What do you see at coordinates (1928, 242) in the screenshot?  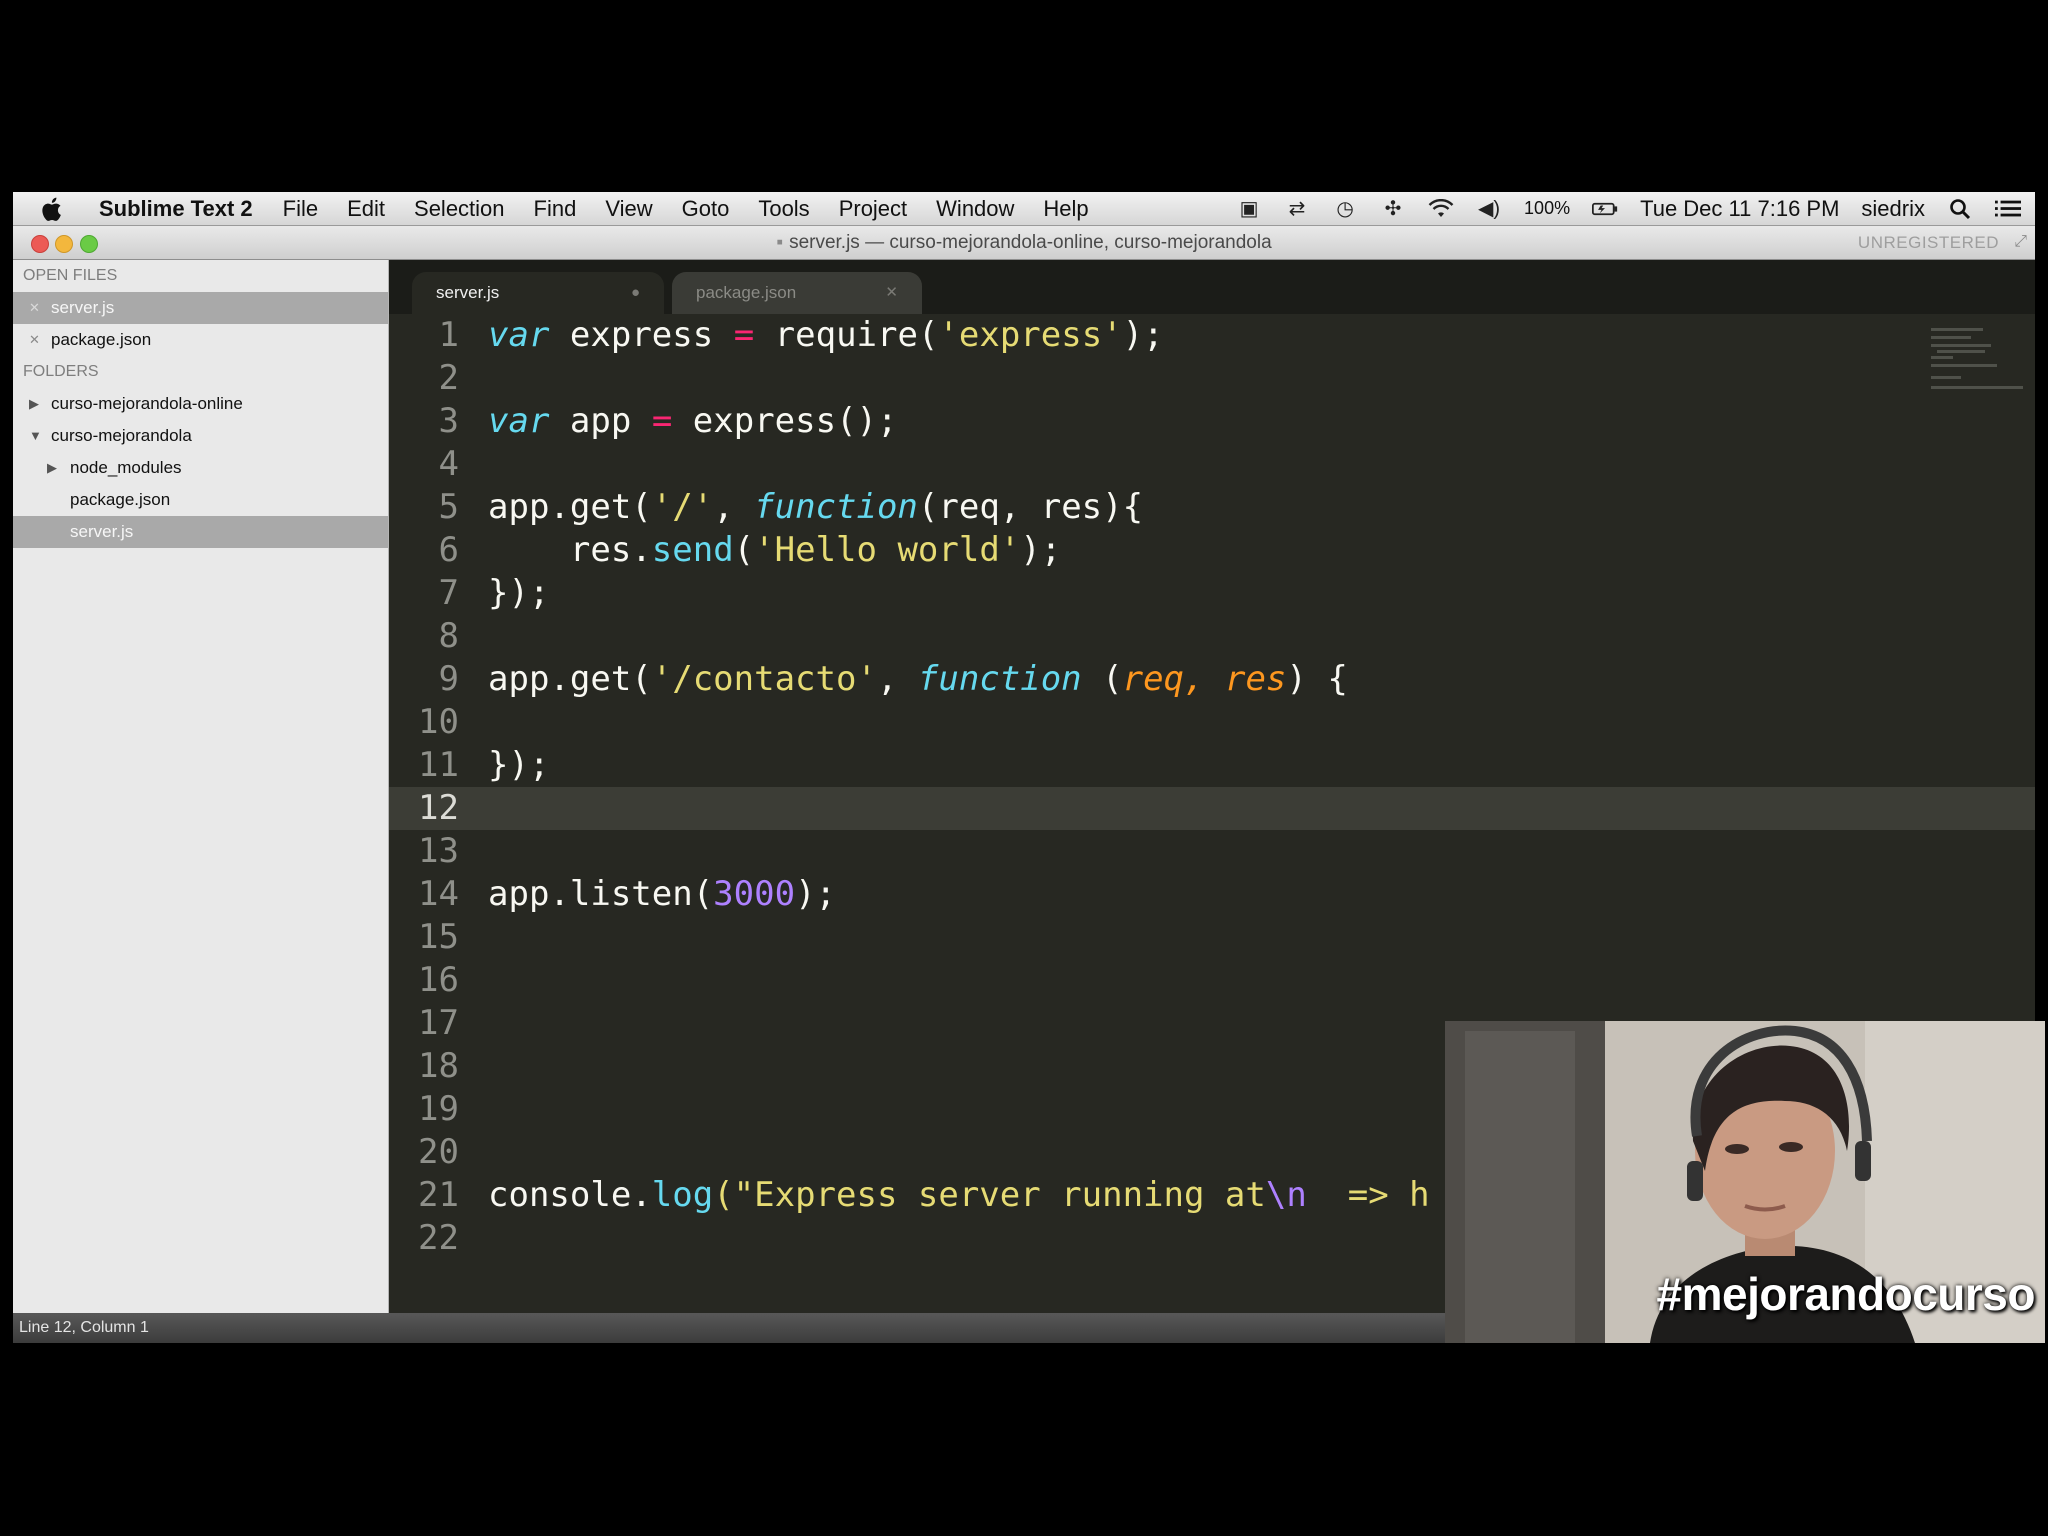 I see `unregistered-label: UNREGISTERED` at bounding box center [1928, 242].